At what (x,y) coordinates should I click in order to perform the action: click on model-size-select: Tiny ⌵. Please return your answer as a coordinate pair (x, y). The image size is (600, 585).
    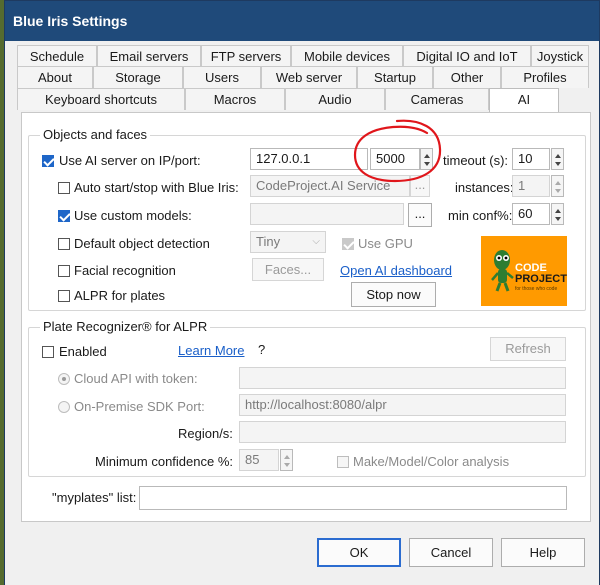
    Looking at the image, I should click on (288, 242).